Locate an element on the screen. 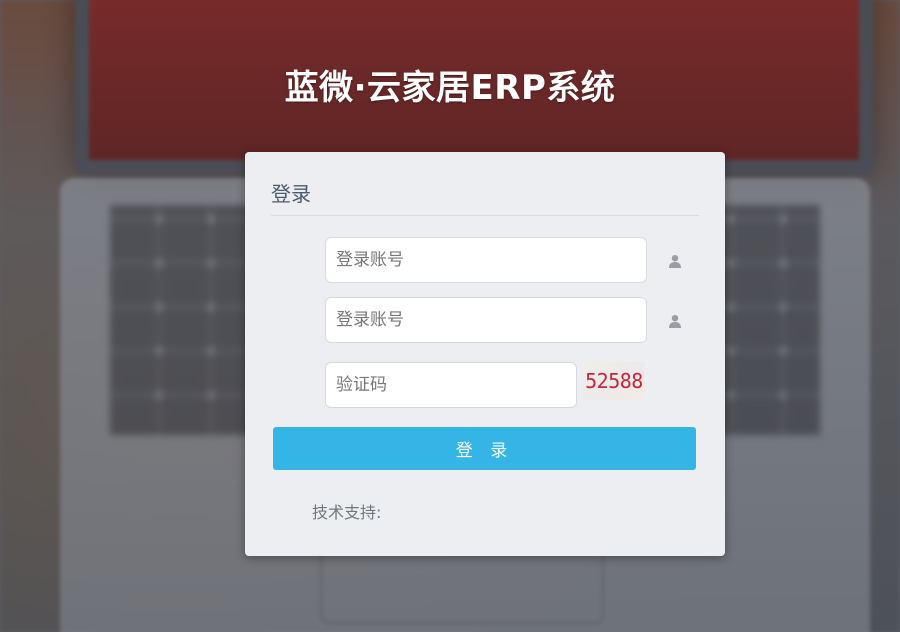 The image size is (900, 632). captcha-image: 52588 is located at coordinates (614, 381).